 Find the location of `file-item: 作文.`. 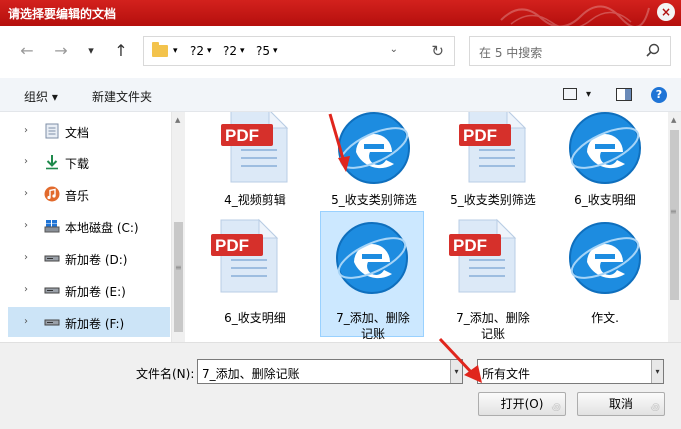

file-item: 作文. is located at coordinates (605, 275).